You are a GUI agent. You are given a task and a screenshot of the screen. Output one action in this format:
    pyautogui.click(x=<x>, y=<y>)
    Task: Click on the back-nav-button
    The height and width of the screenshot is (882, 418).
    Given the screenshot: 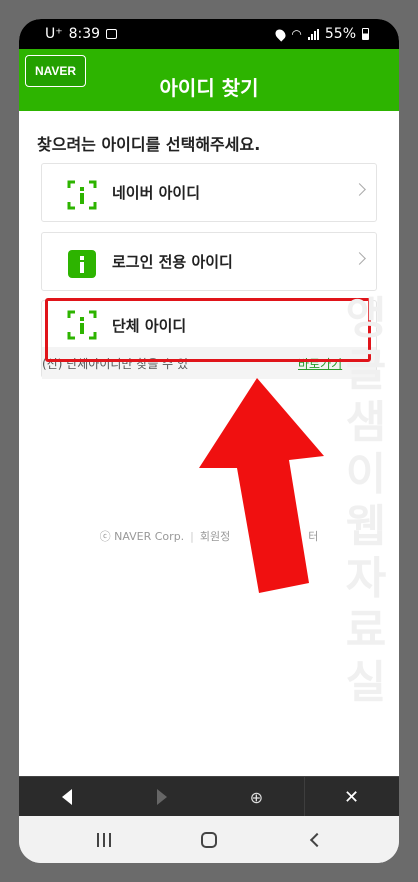 What is the action you would take?
    pyautogui.click(x=317, y=840)
    